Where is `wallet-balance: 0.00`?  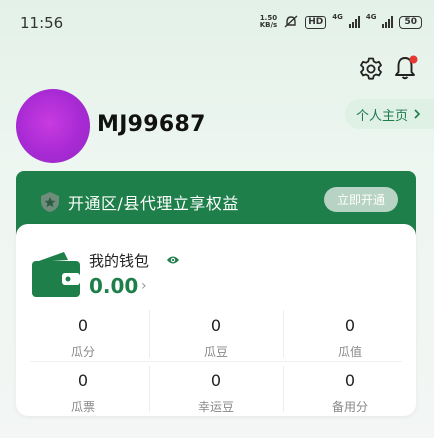
wallet-balance: 0.00 is located at coordinates (113, 286).